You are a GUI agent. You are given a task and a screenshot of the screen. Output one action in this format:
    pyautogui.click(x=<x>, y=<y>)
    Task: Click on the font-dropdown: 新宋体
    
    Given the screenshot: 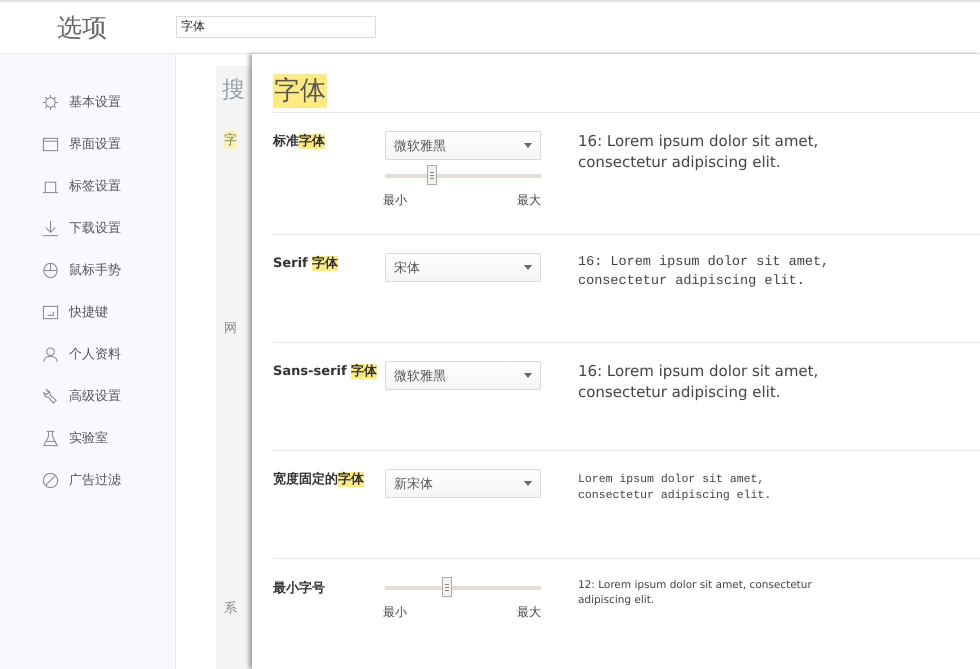 What is the action you would take?
    pyautogui.click(x=463, y=483)
    